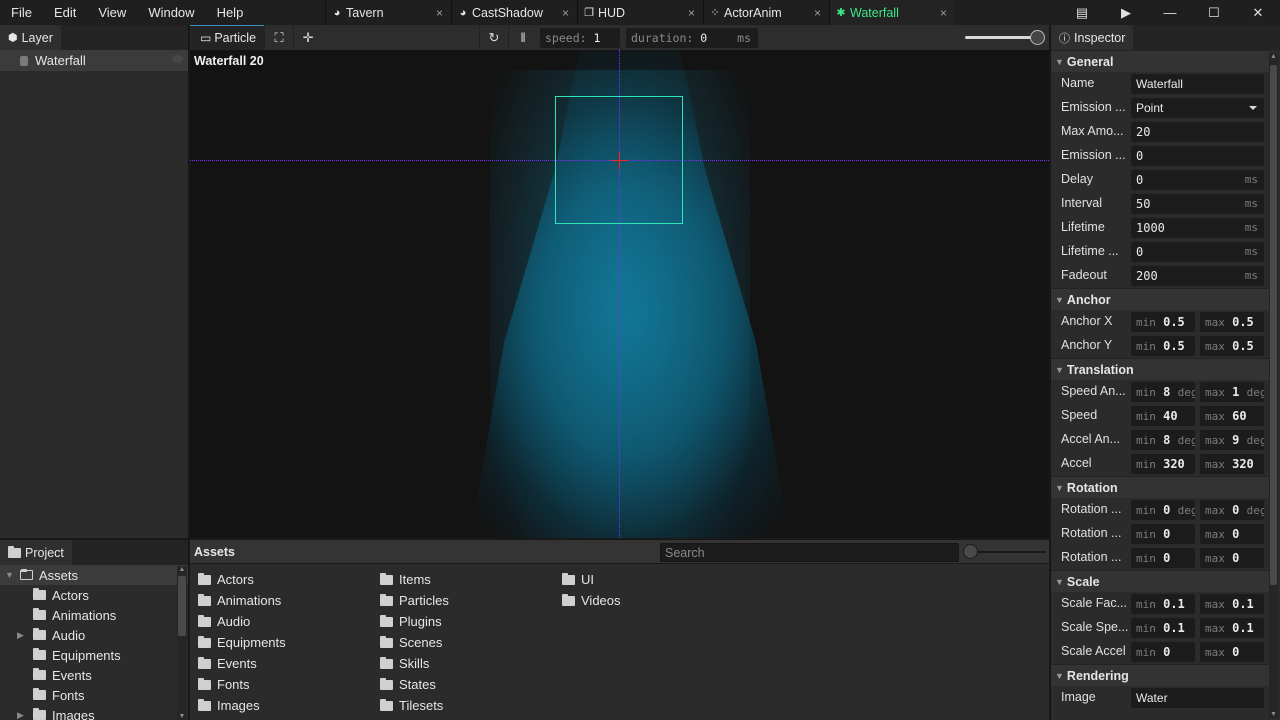 The image size is (1280, 720). What do you see at coordinates (1163, 346) in the screenshot?
I see `min-input: min 0.5` at bounding box center [1163, 346].